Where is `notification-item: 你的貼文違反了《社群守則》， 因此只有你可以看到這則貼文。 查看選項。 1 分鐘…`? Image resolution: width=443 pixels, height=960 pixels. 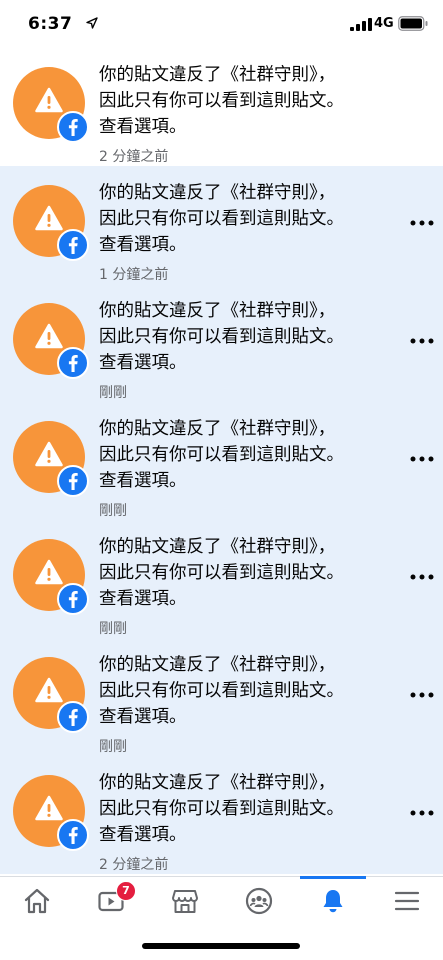 notification-item: 你的貼文違反了《社群守則》， 因此只有你可以看到這則貼文。 查看選項。 1 分鐘… is located at coordinates (221, 225).